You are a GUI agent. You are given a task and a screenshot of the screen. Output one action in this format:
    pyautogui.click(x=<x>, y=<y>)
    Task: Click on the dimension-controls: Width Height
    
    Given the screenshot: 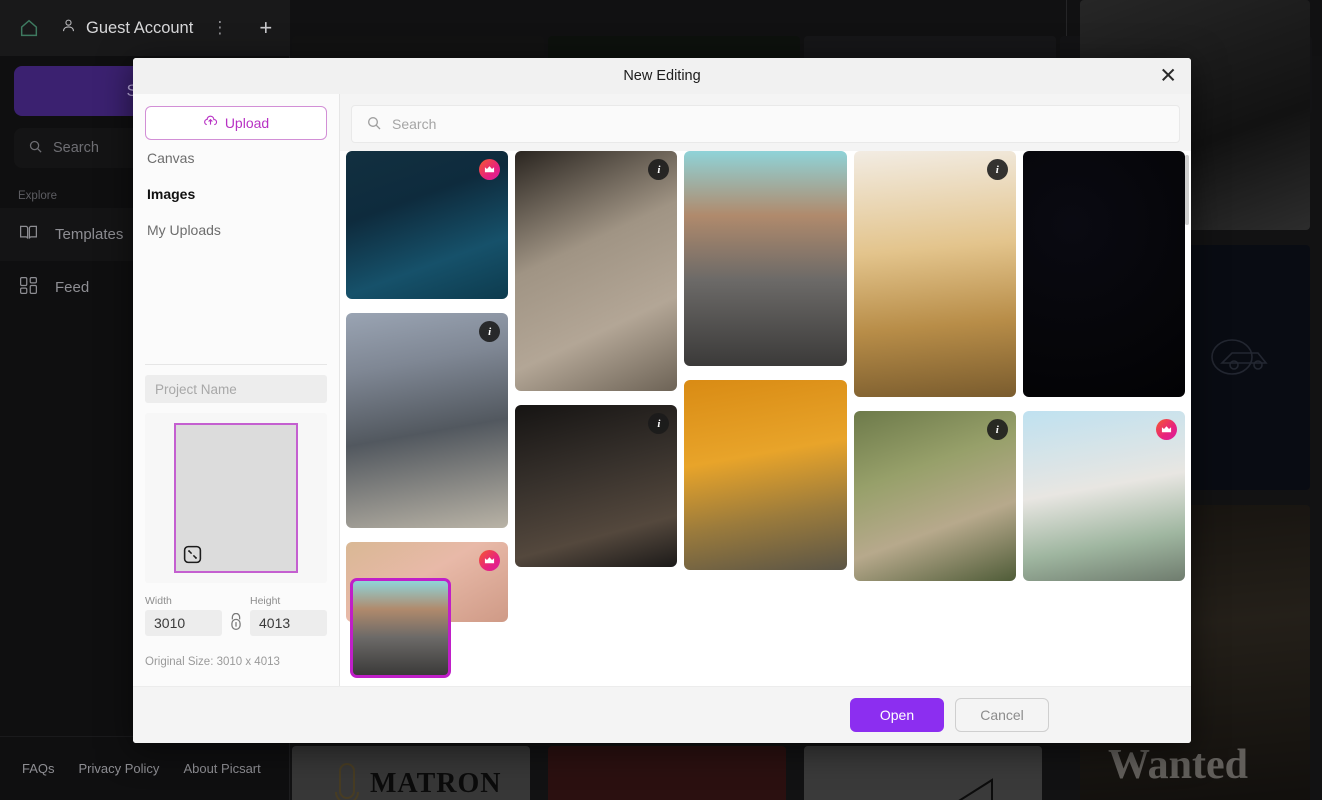 What is the action you would take?
    pyautogui.click(x=236, y=615)
    